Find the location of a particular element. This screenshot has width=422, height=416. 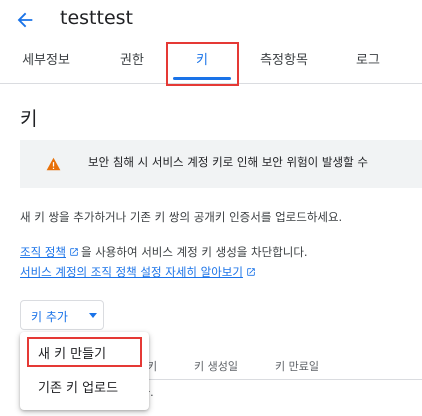

tab-logs: 로그 is located at coordinates (368, 62).